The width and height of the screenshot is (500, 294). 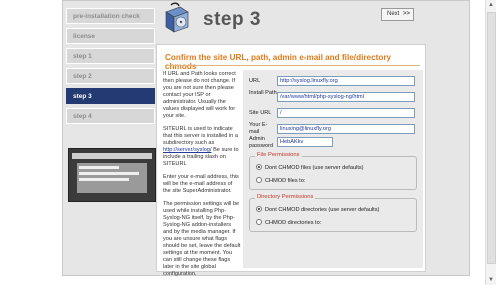 What do you see at coordinates (110, 36) in the screenshot?
I see `sidebar-item-license: license` at bounding box center [110, 36].